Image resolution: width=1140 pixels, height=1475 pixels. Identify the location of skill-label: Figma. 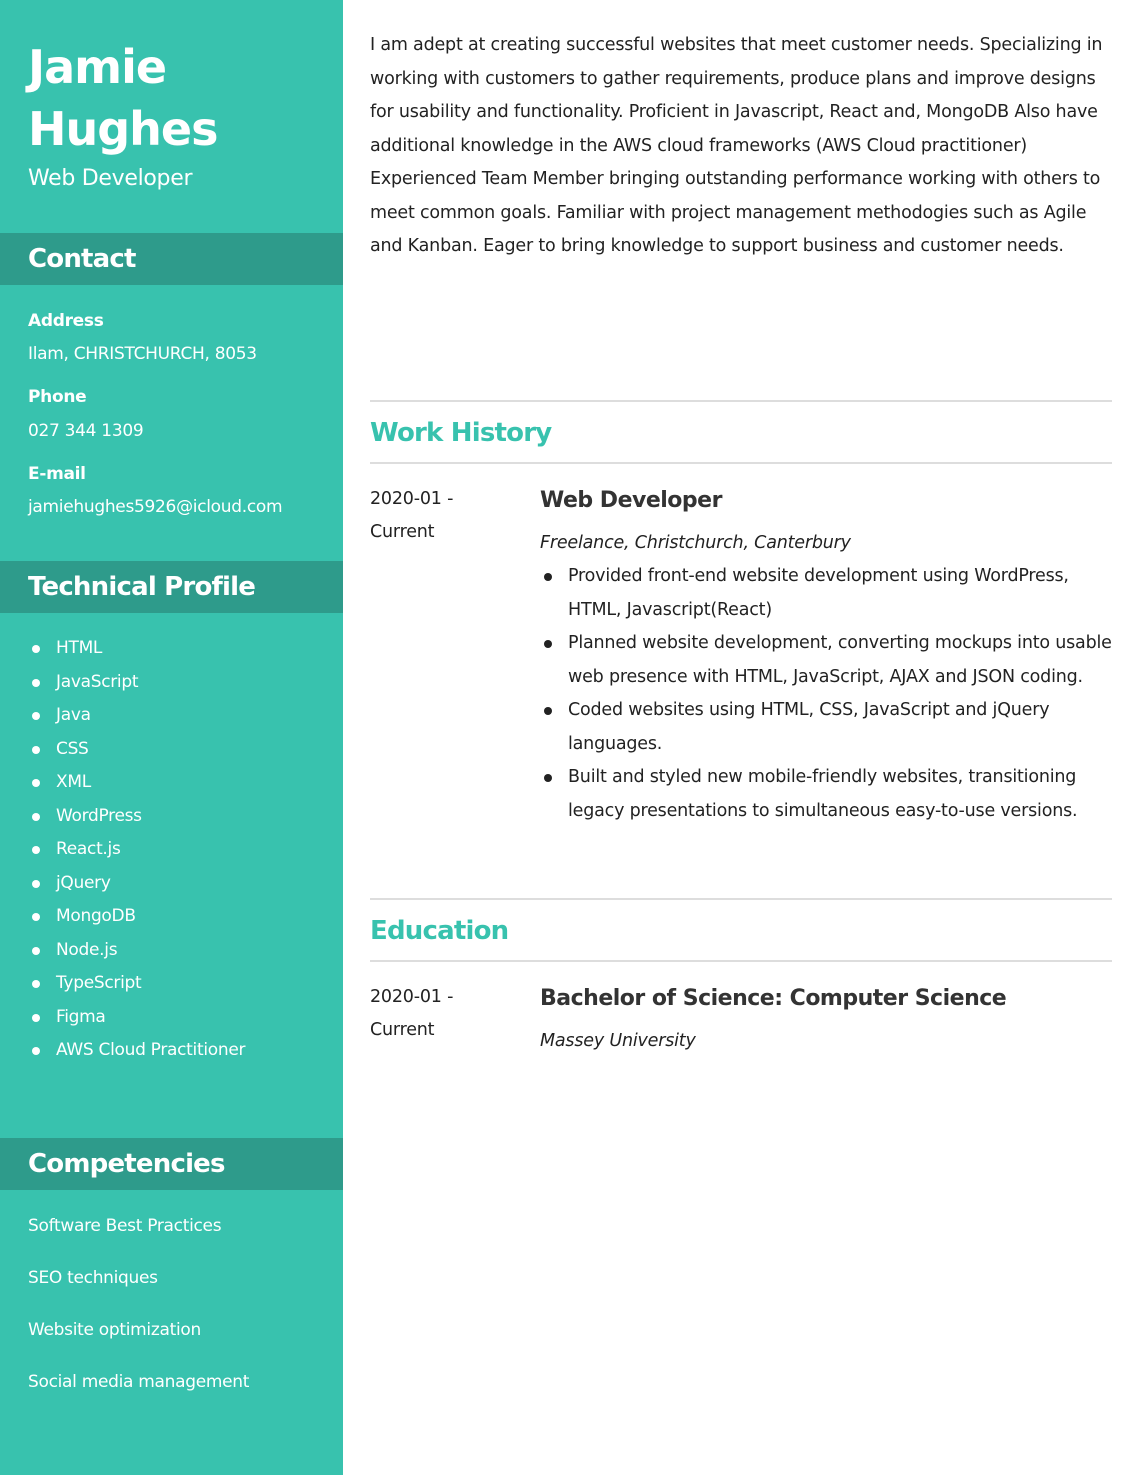
(81, 1016).